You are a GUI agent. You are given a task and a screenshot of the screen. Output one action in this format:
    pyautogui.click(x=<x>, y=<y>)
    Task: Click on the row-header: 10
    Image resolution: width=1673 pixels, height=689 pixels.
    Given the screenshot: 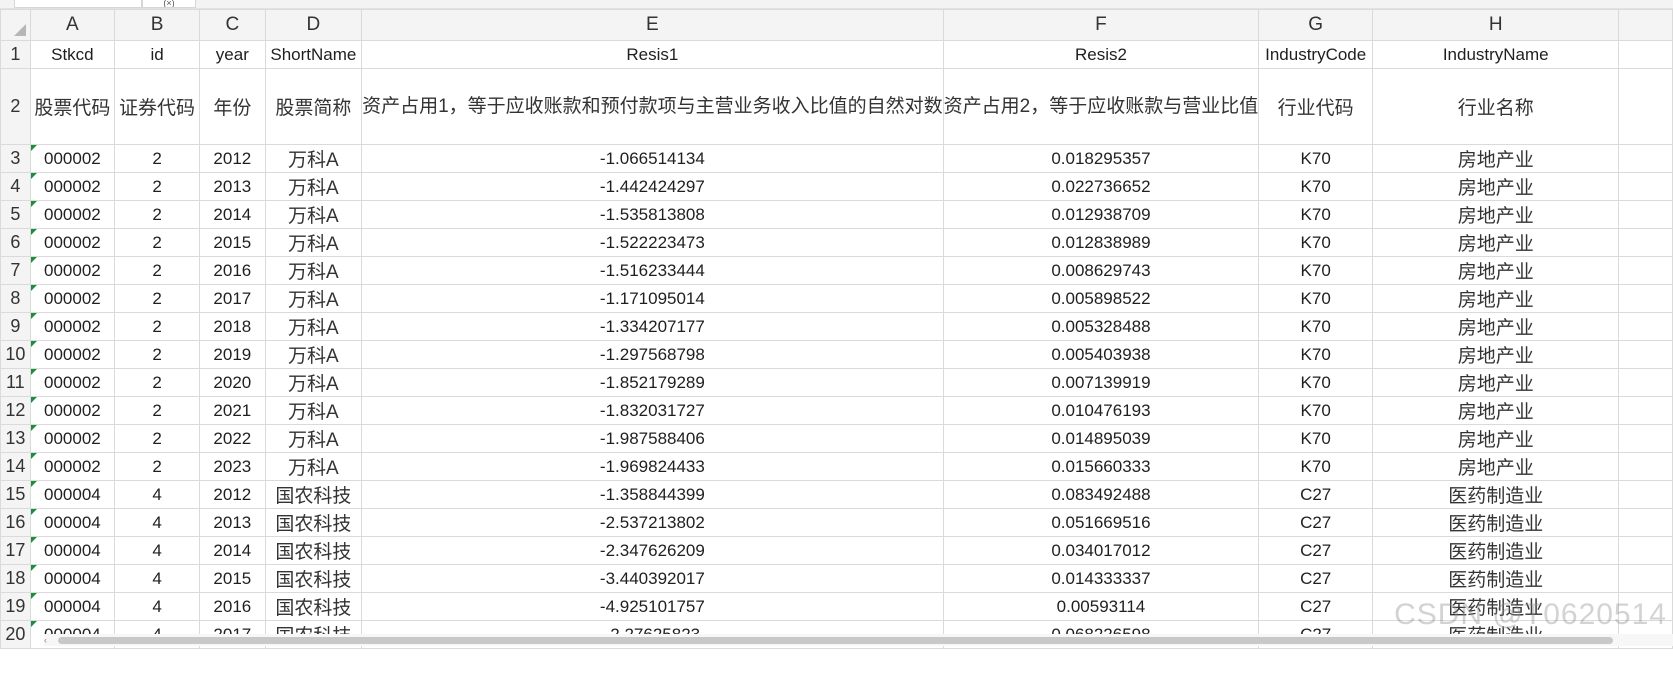 What is the action you would take?
    pyautogui.click(x=15, y=354)
    